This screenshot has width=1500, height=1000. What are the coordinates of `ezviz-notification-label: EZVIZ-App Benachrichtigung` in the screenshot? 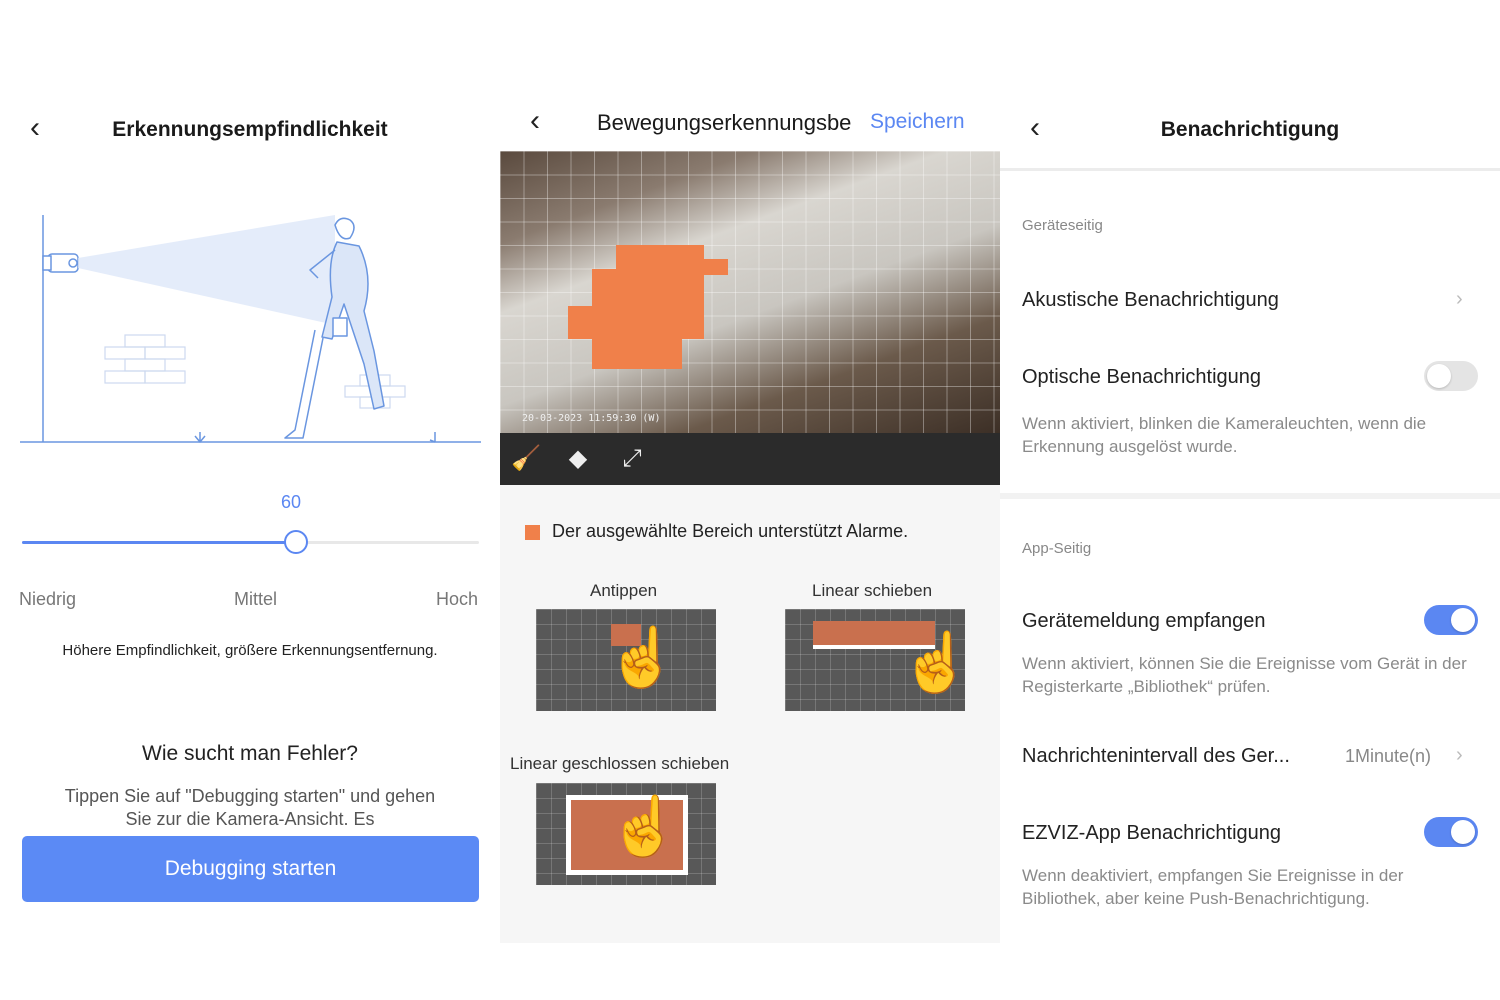 It's located at (1152, 833).